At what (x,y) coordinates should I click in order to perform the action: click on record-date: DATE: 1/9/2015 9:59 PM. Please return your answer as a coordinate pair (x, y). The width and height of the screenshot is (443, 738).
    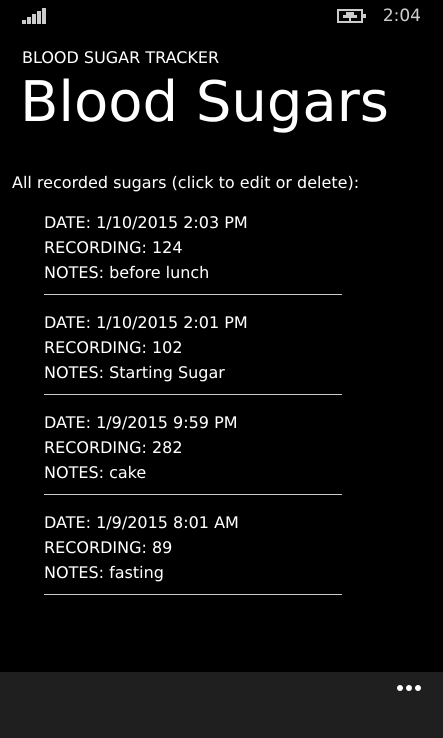
    Looking at the image, I should click on (243, 422).